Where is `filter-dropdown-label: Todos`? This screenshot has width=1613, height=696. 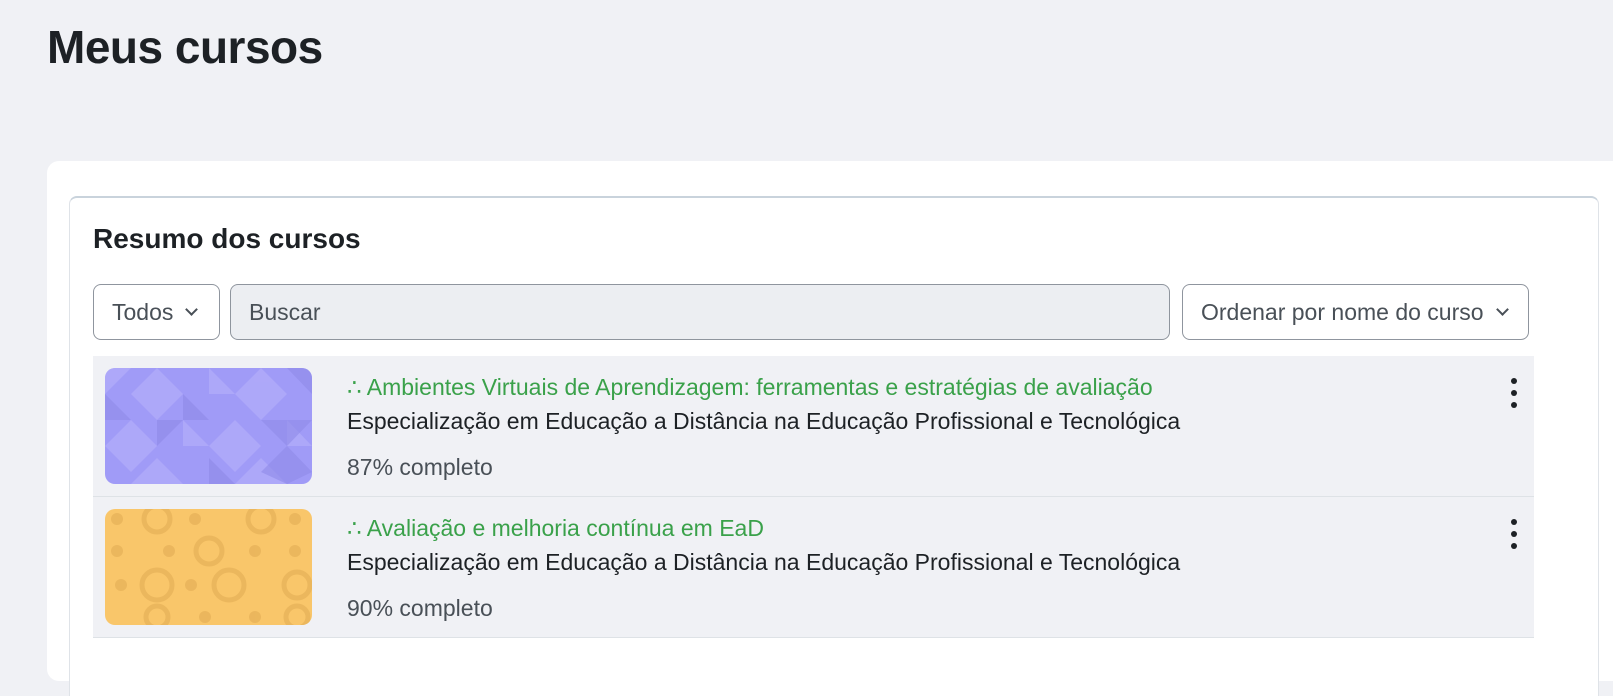 filter-dropdown-label: Todos is located at coordinates (143, 311).